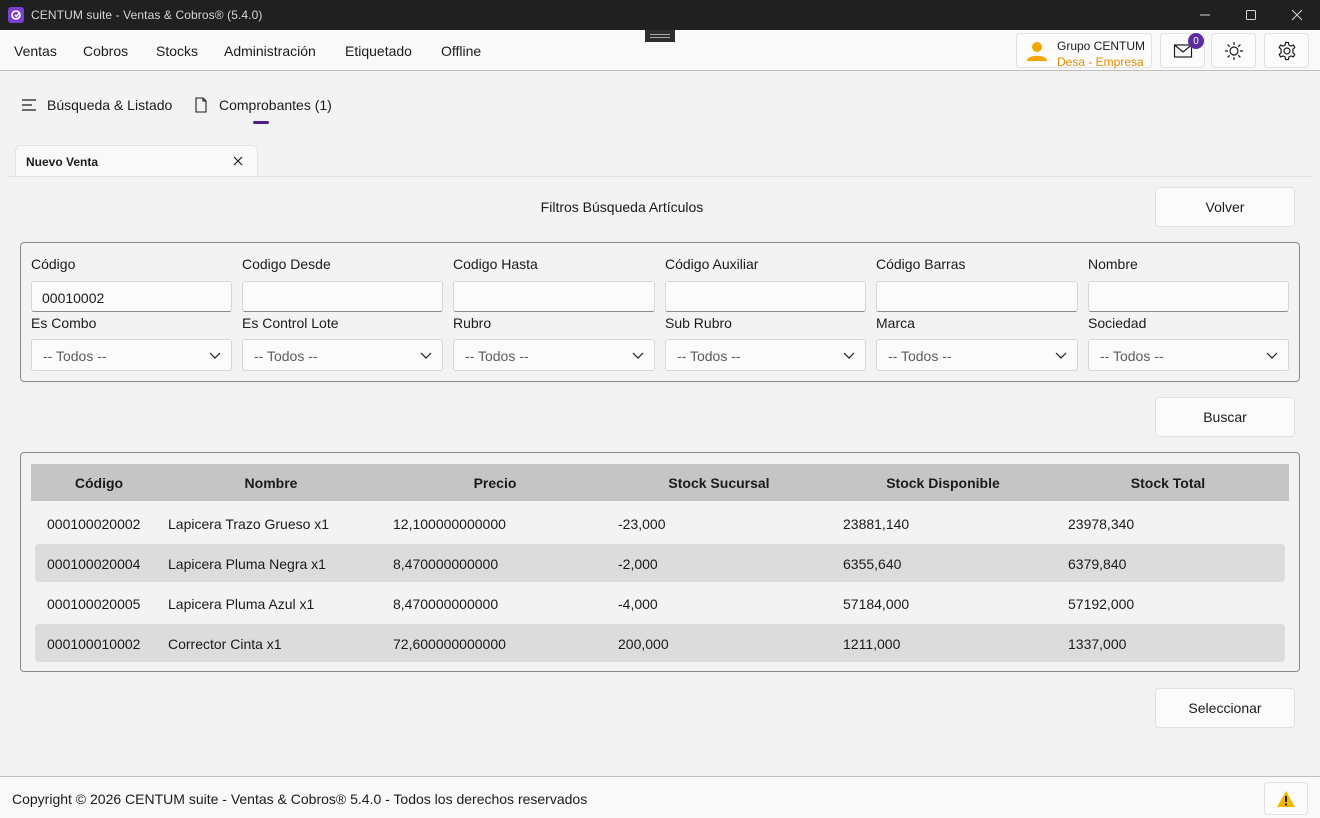  What do you see at coordinates (642, 524) in the screenshot?
I see `cell-stock-sucursal: -23,000` at bounding box center [642, 524].